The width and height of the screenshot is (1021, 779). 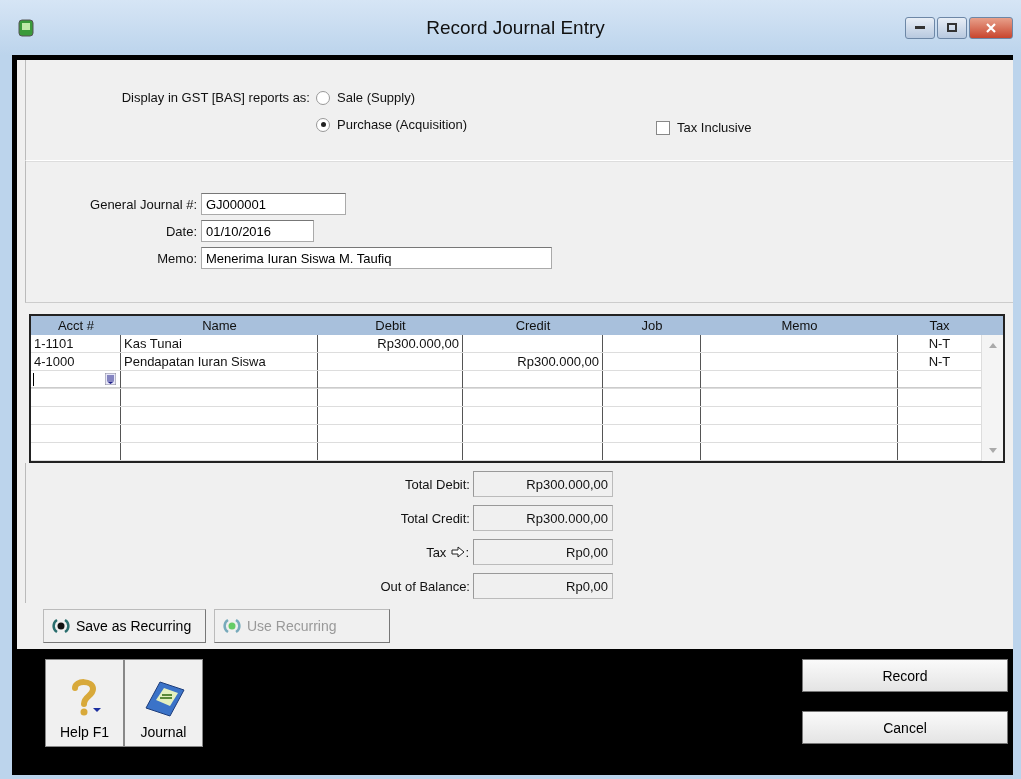 What do you see at coordinates (486, 97) in the screenshot?
I see `radio-option: Sale (Supply)` at bounding box center [486, 97].